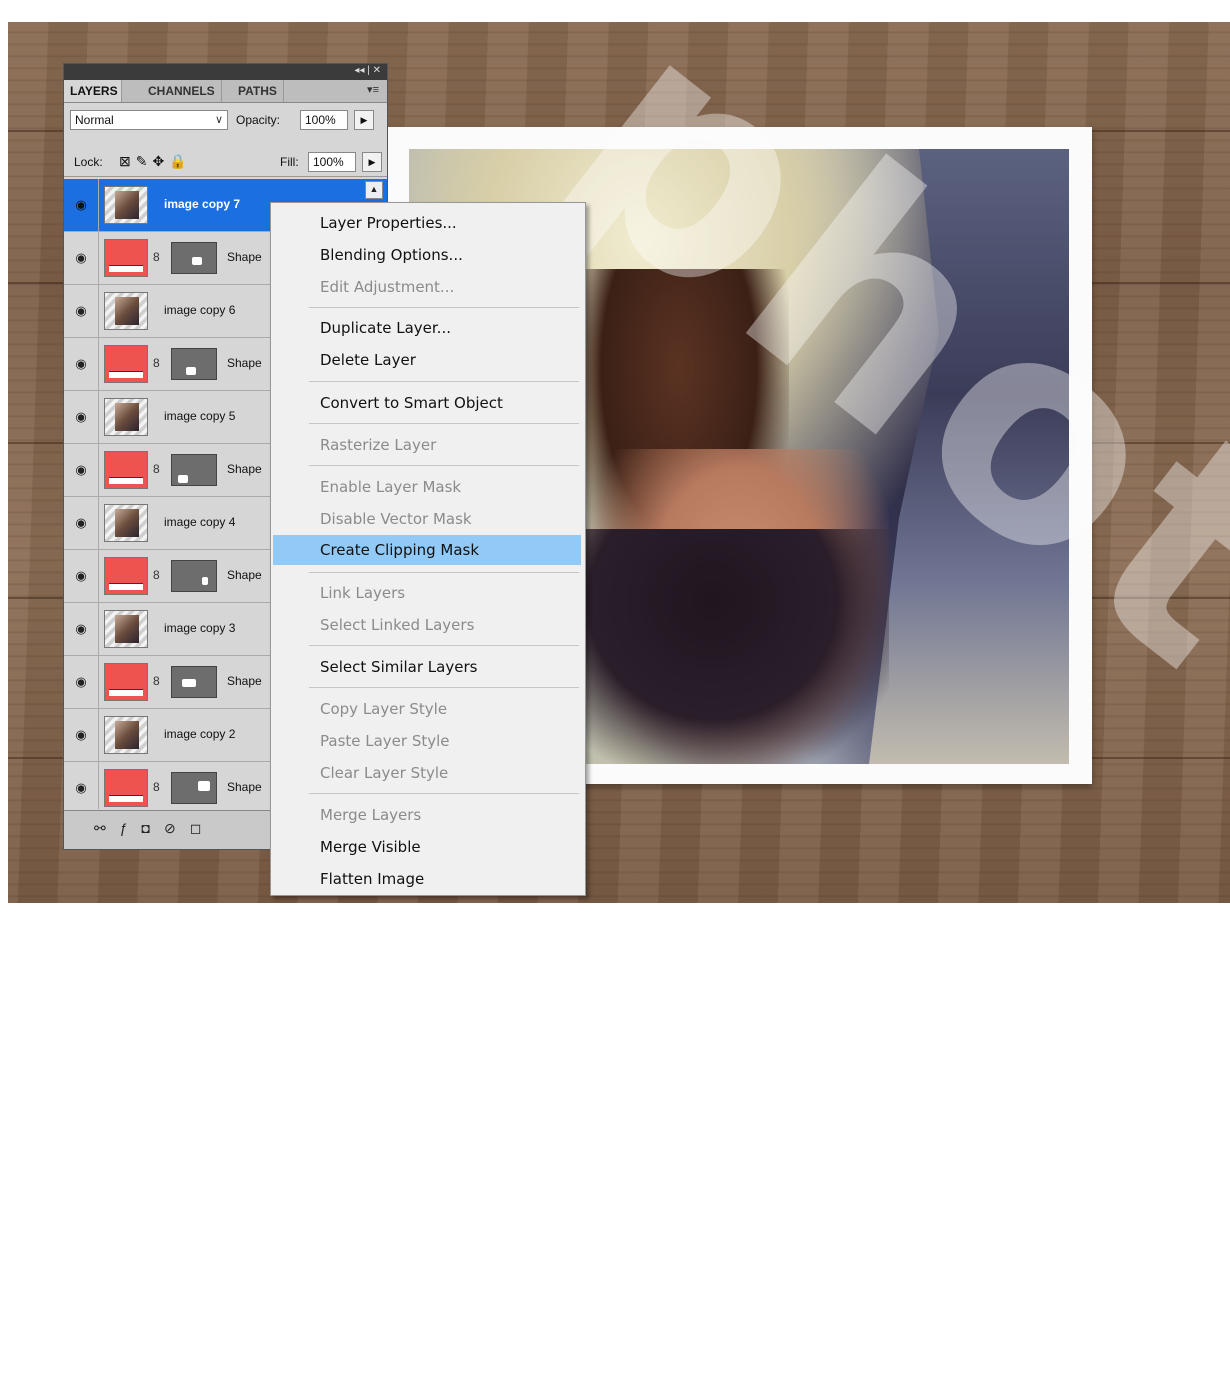 This screenshot has width=1230, height=1397. Describe the element at coordinates (94, 120) in the screenshot. I see `blend-mode-value: Normal` at that location.